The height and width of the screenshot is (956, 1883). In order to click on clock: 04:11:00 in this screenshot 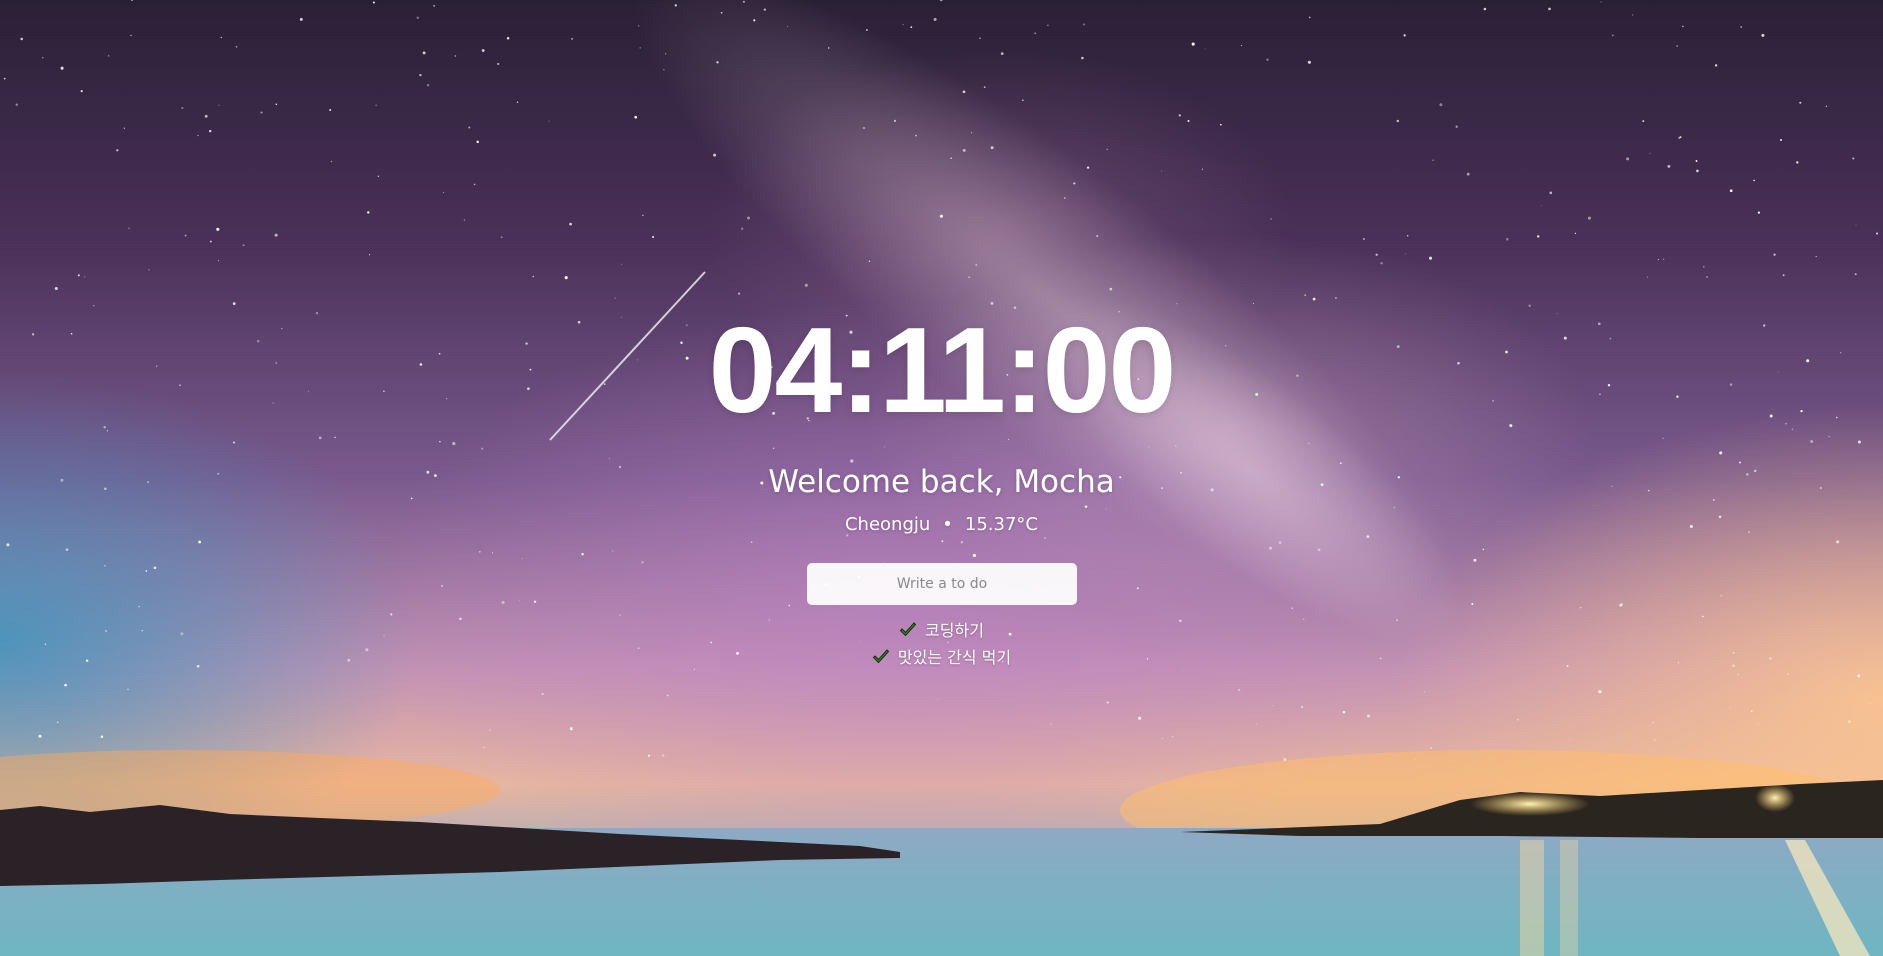, I will do `click(942, 370)`.